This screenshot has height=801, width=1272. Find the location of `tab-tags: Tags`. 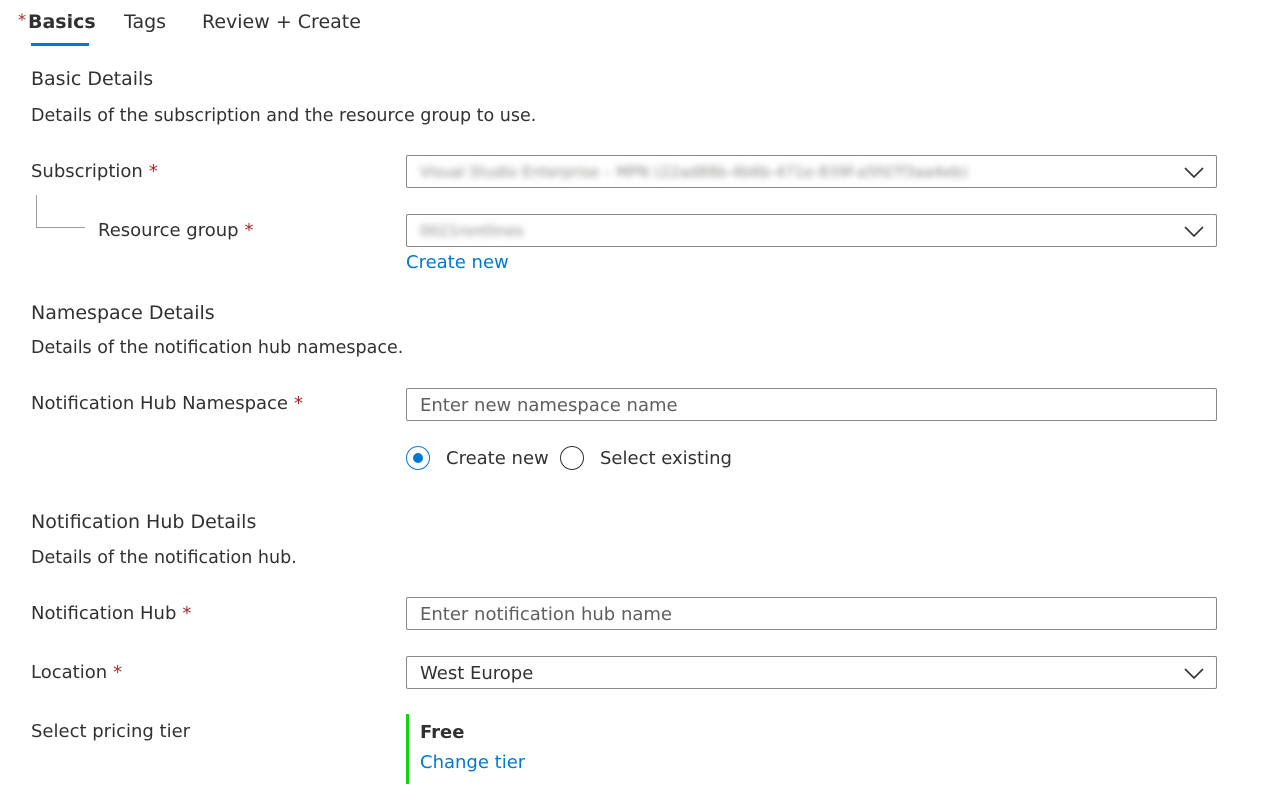

tab-tags: Tags is located at coordinates (145, 25).